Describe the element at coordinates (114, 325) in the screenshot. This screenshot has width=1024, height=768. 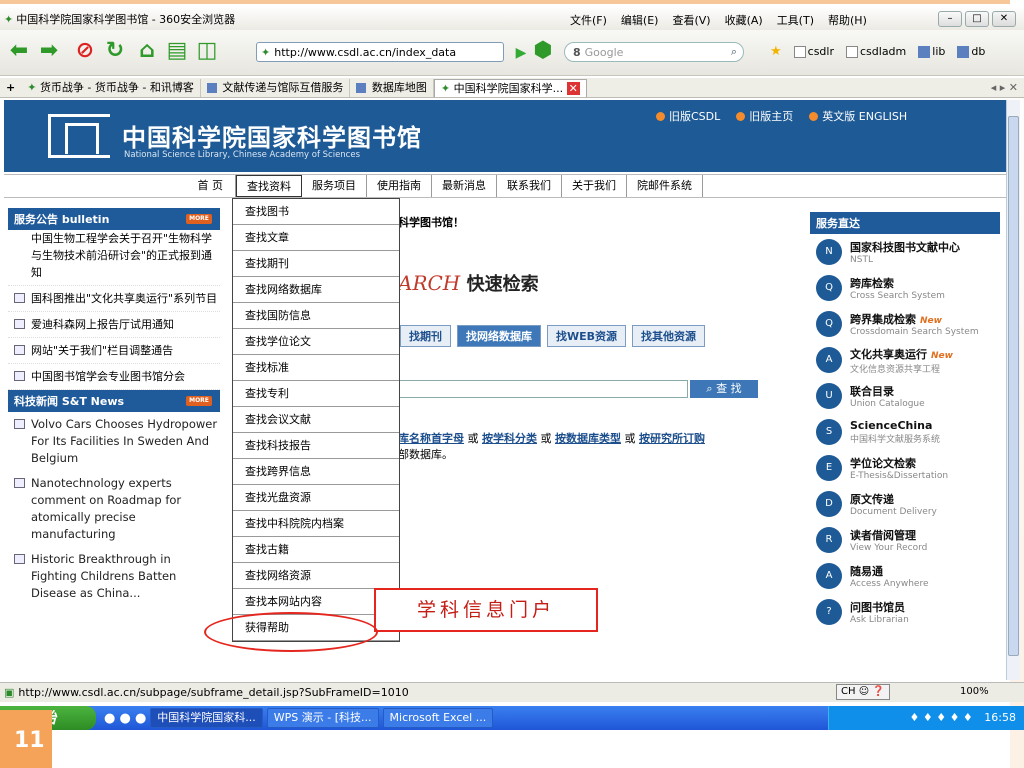
I see `list-item: 爱迪科森网上报告厅试用通知` at that location.